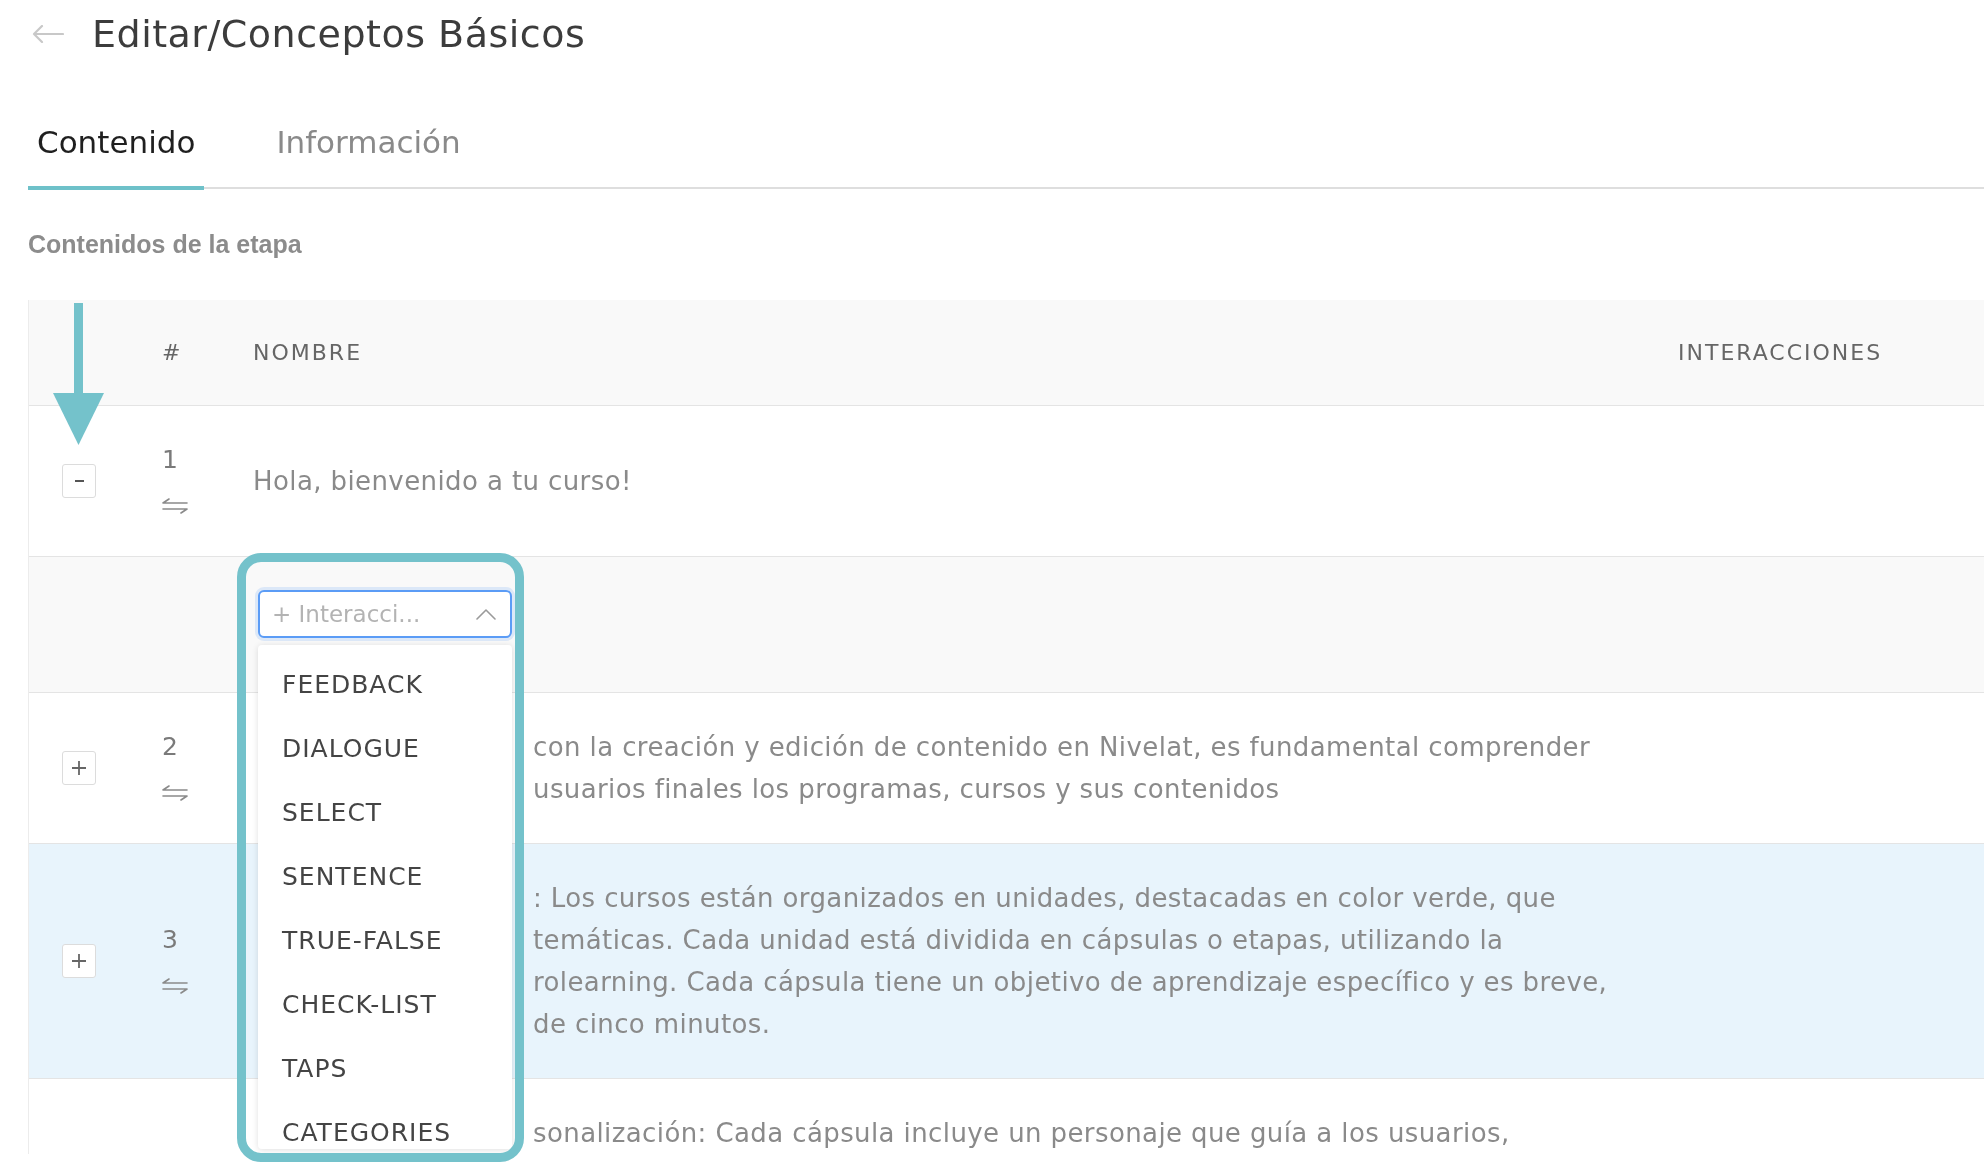 This screenshot has width=1984, height=1168. Describe the element at coordinates (170, 747) in the screenshot. I see `row-number: 2` at that location.